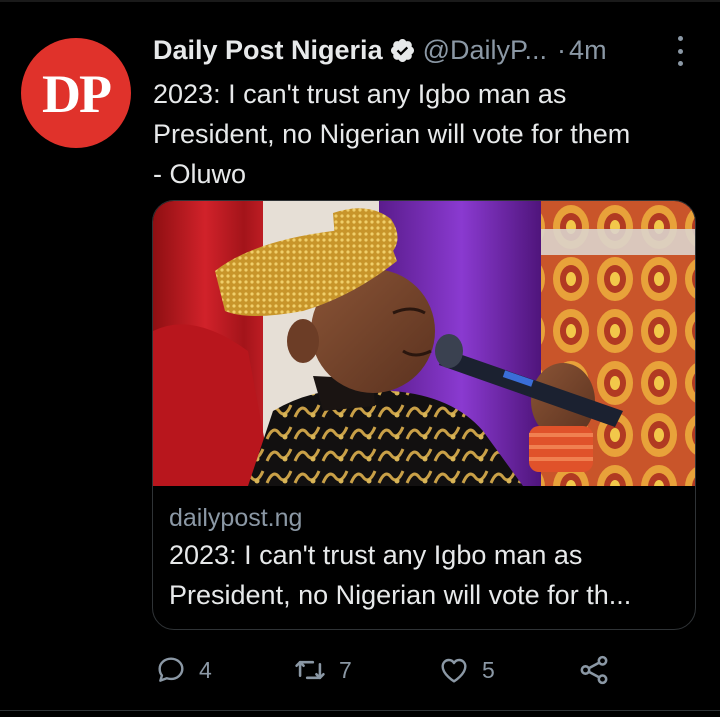 This screenshot has width=720, height=717. I want to click on action-bar: 4 7 5, so click(390, 670).